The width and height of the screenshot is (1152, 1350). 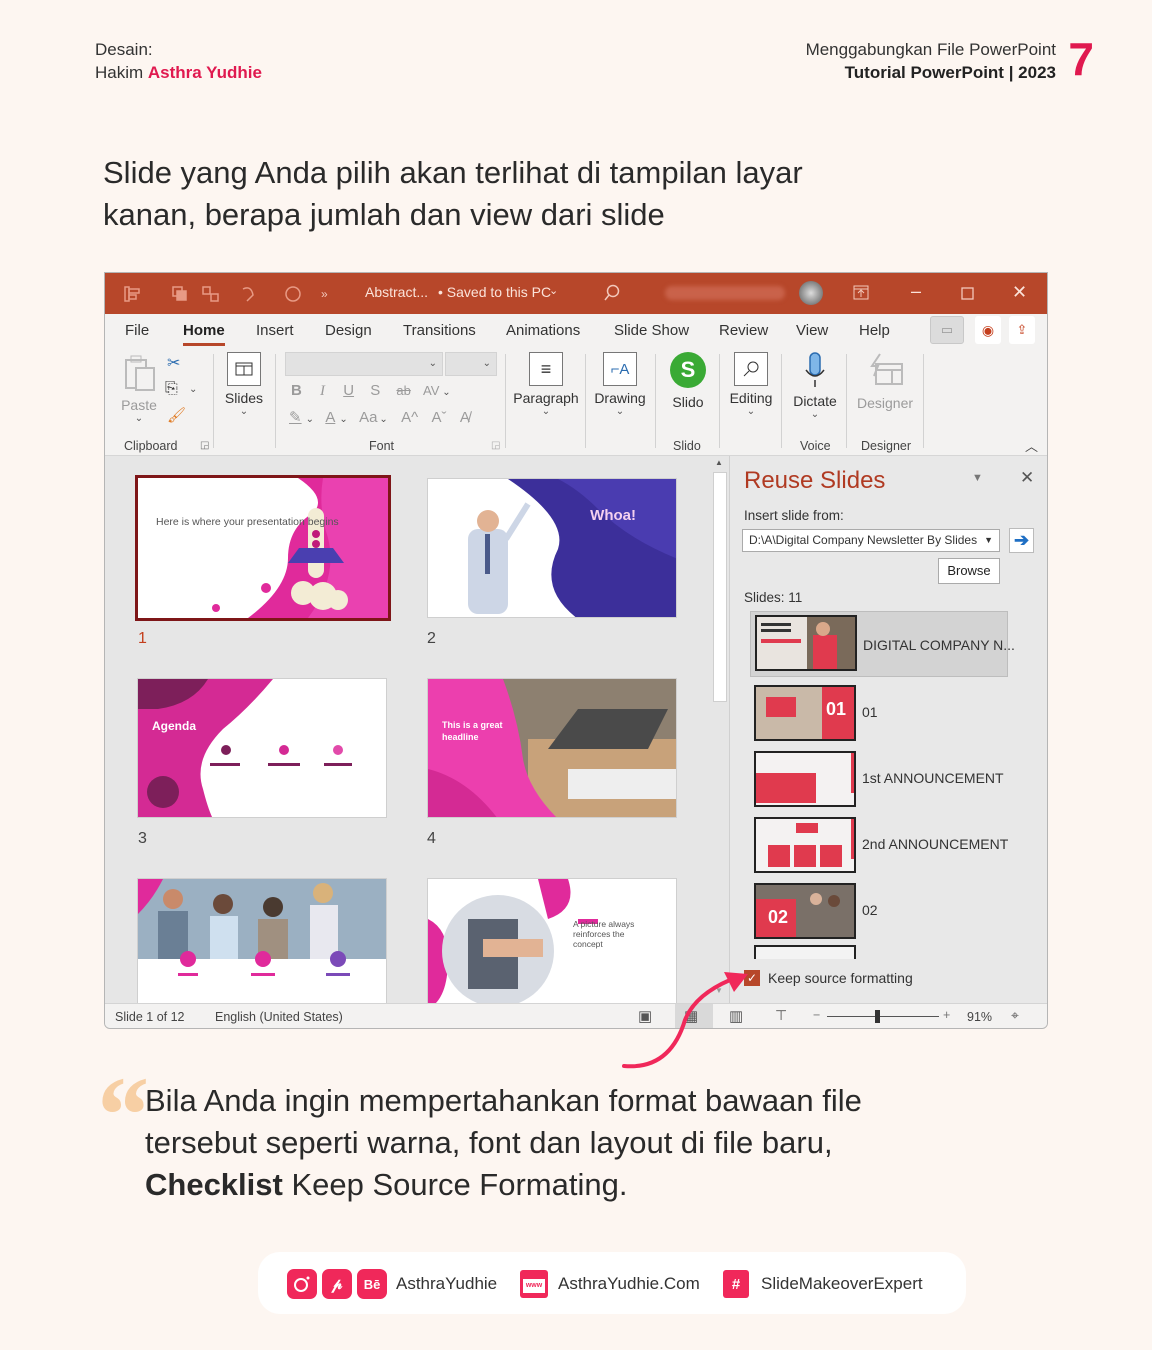 What do you see at coordinates (348, 330) in the screenshot?
I see `tab-design: Design` at bounding box center [348, 330].